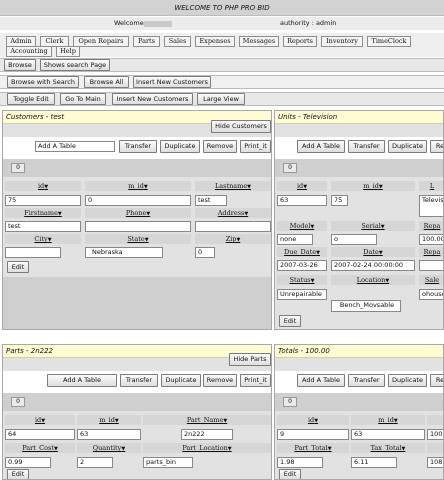 This screenshot has height=480, width=444. I want to click on parts-field-part-cost: 0.99, so click(28, 462).